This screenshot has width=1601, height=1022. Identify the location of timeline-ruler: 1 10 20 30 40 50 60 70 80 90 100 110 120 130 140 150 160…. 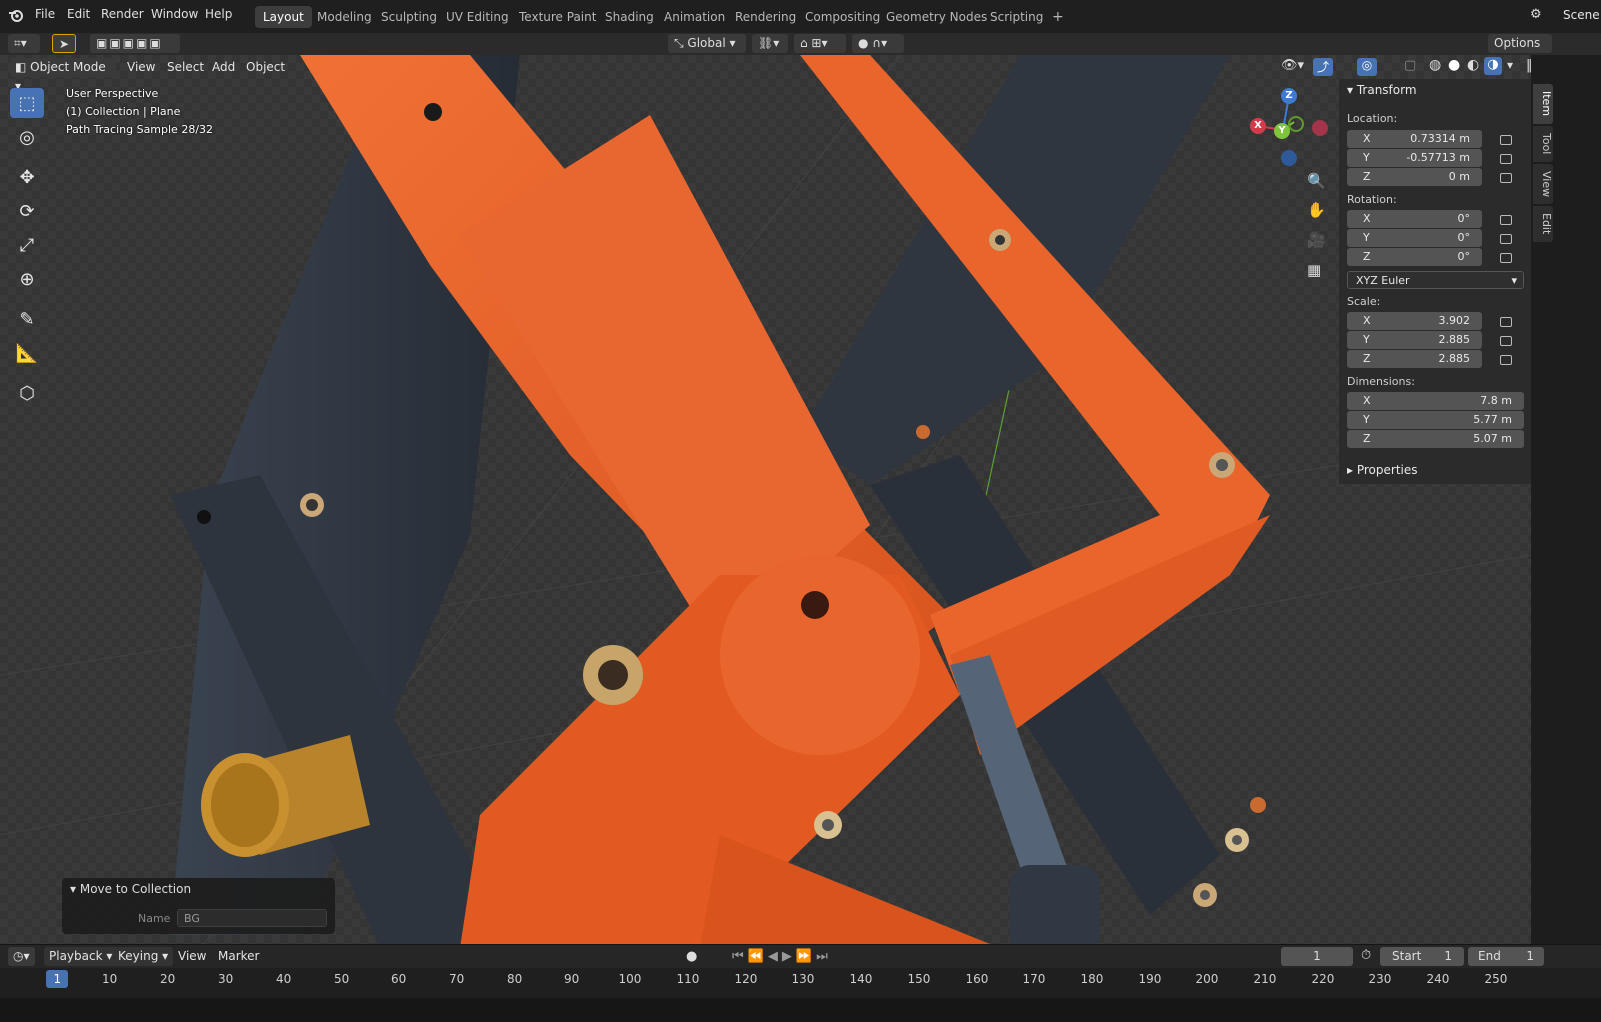
(800, 983).